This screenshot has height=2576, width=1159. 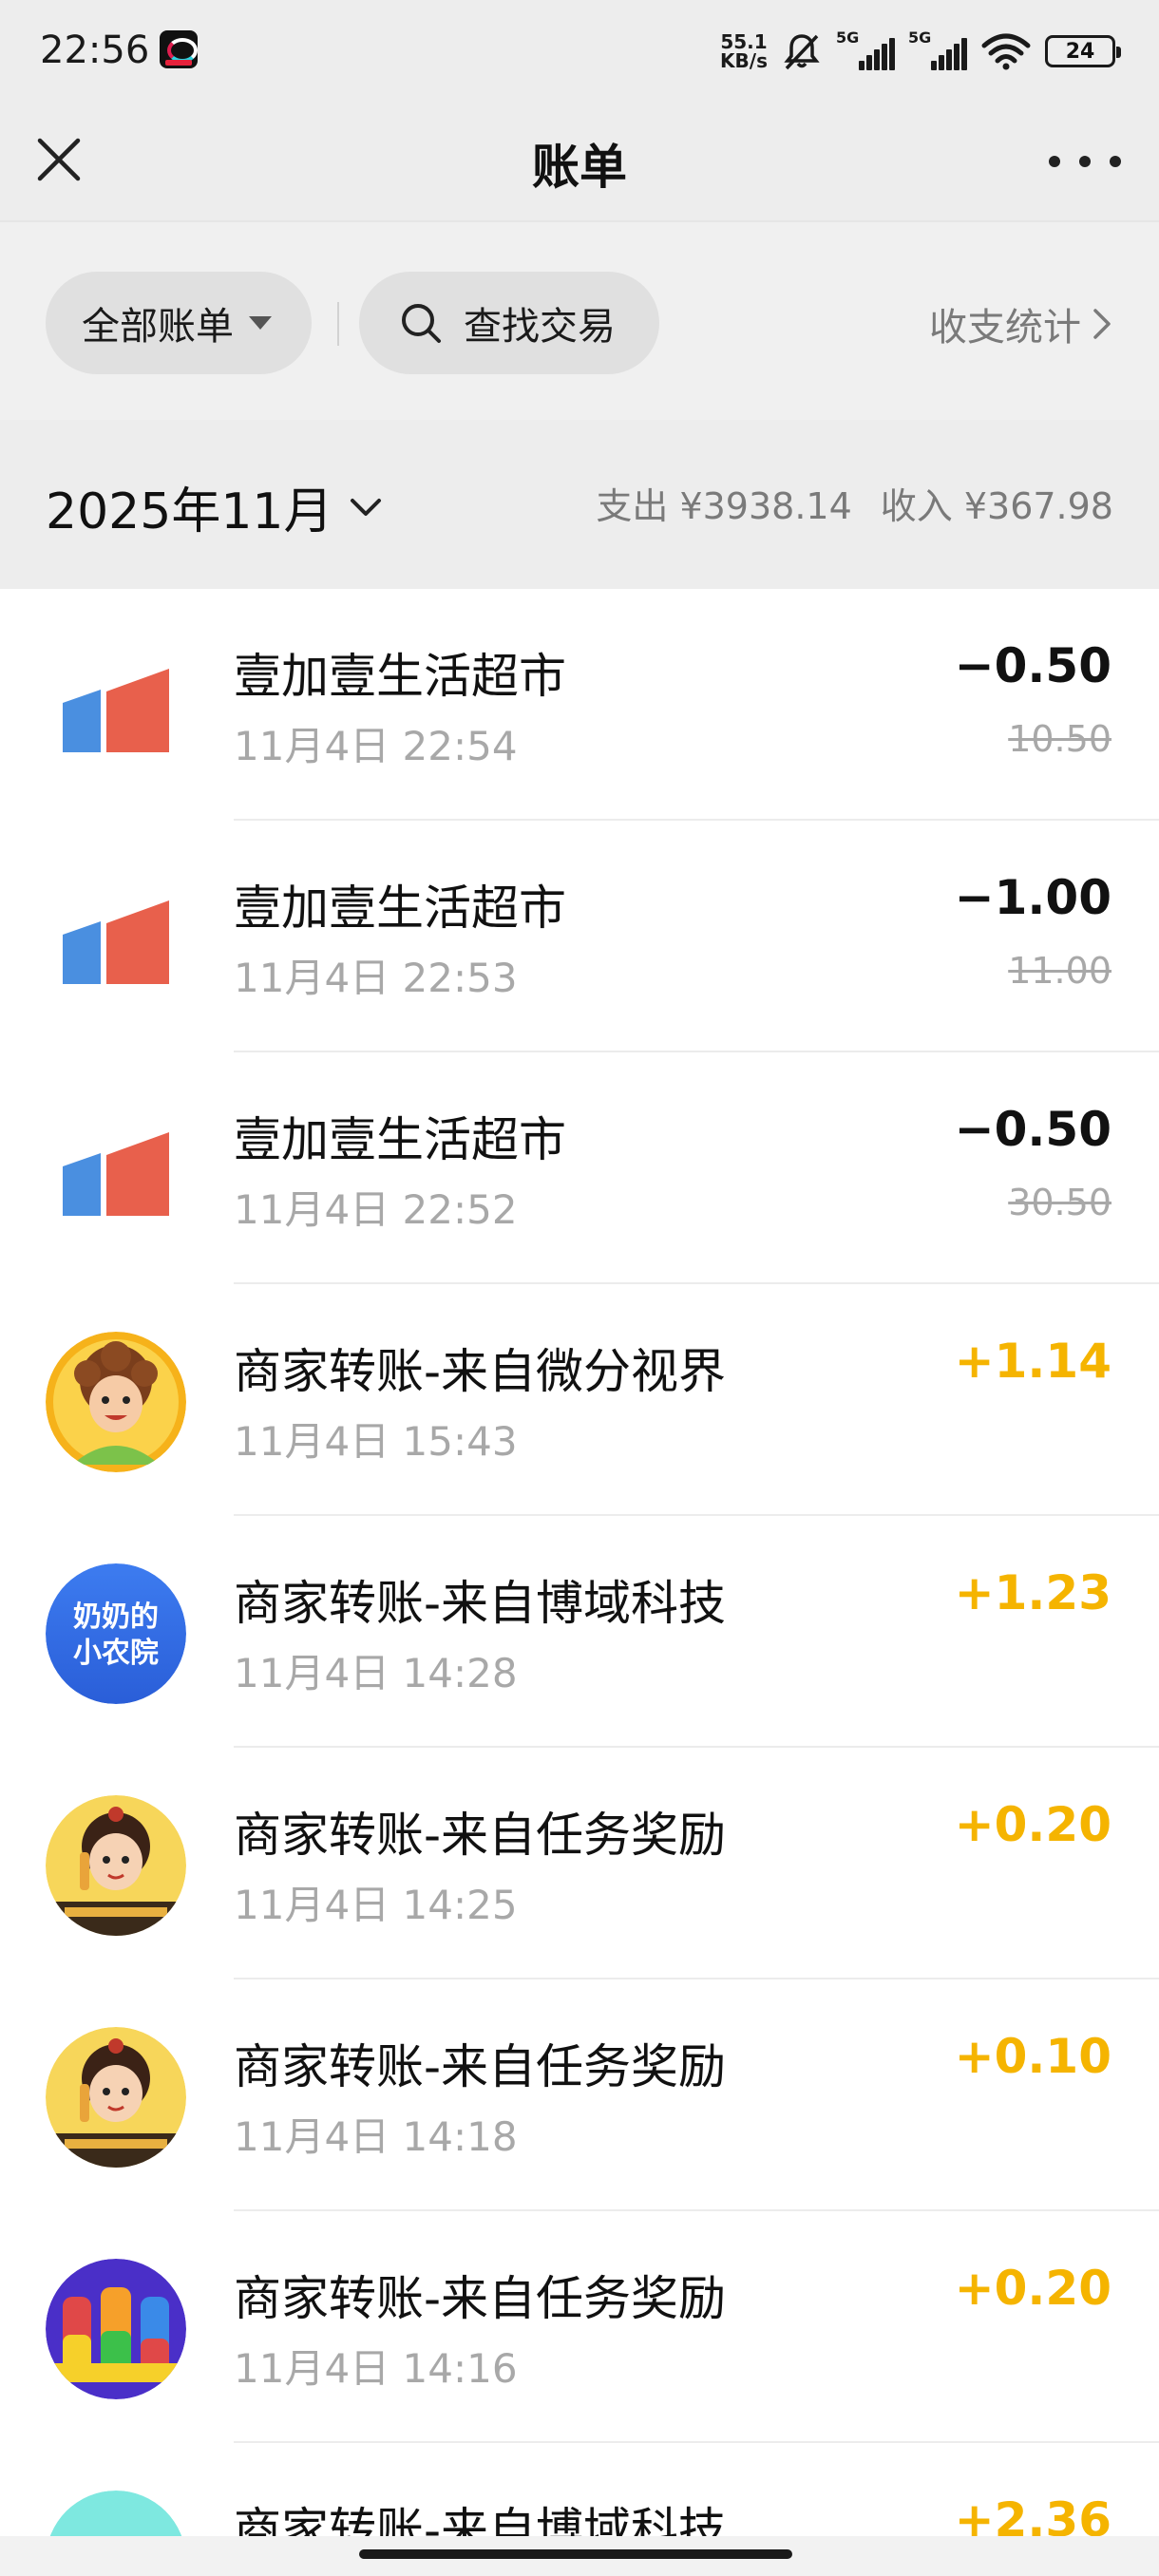 I want to click on transaction-time: 11月4日 22:52, so click(x=376, y=1209).